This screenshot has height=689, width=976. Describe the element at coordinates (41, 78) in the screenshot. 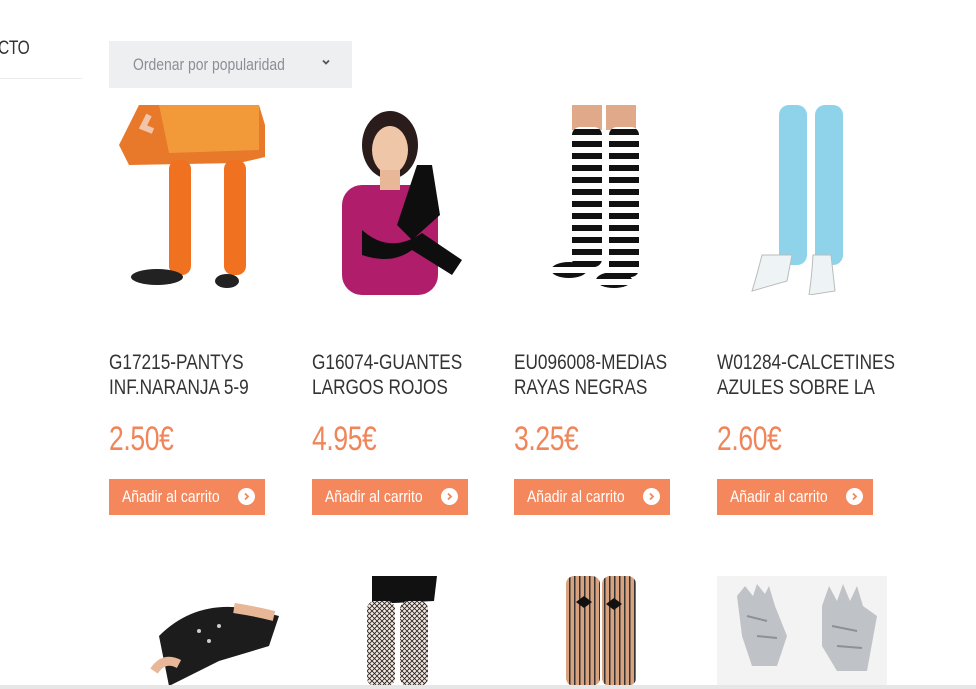

I see `sidebar-divider` at that location.